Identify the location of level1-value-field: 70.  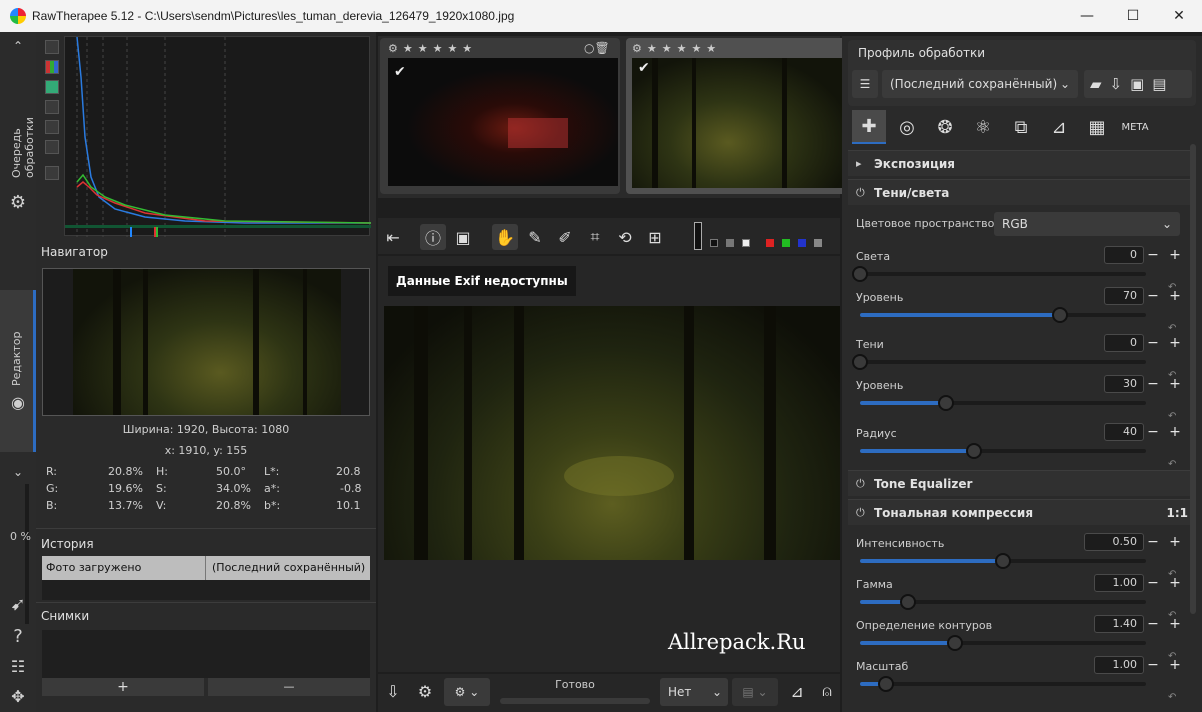
(1124, 296).